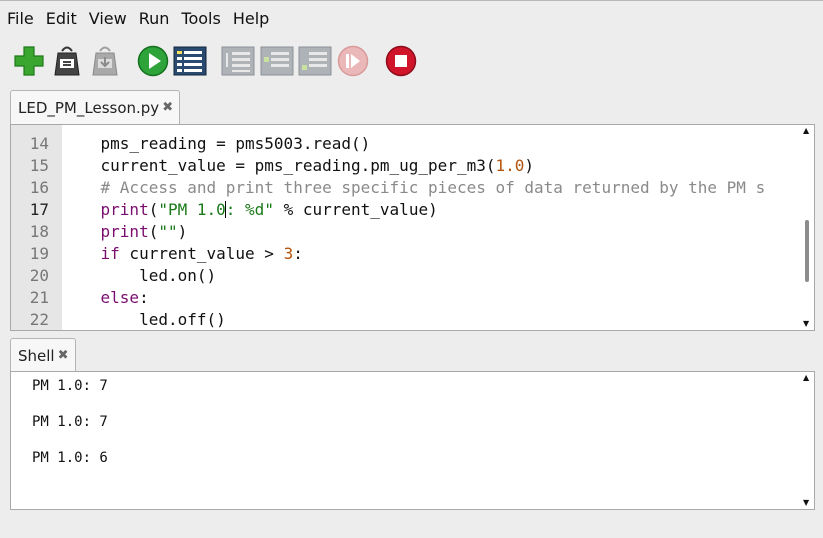  I want to click on menu-file: File, so click(20, 19).